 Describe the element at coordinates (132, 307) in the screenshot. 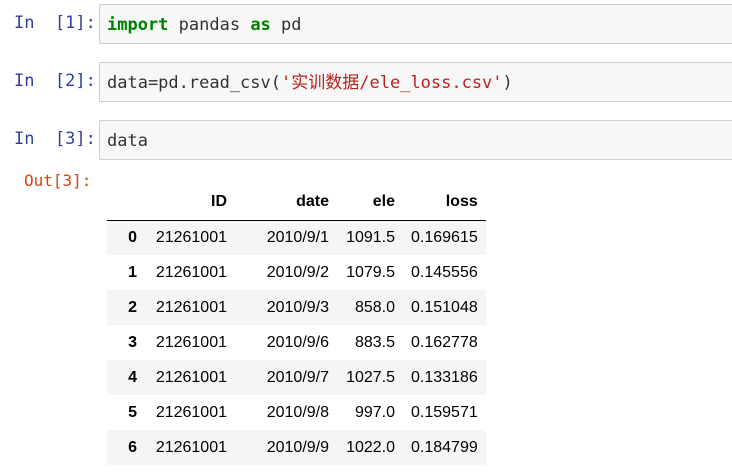

I see `row-index: 2` at that location.